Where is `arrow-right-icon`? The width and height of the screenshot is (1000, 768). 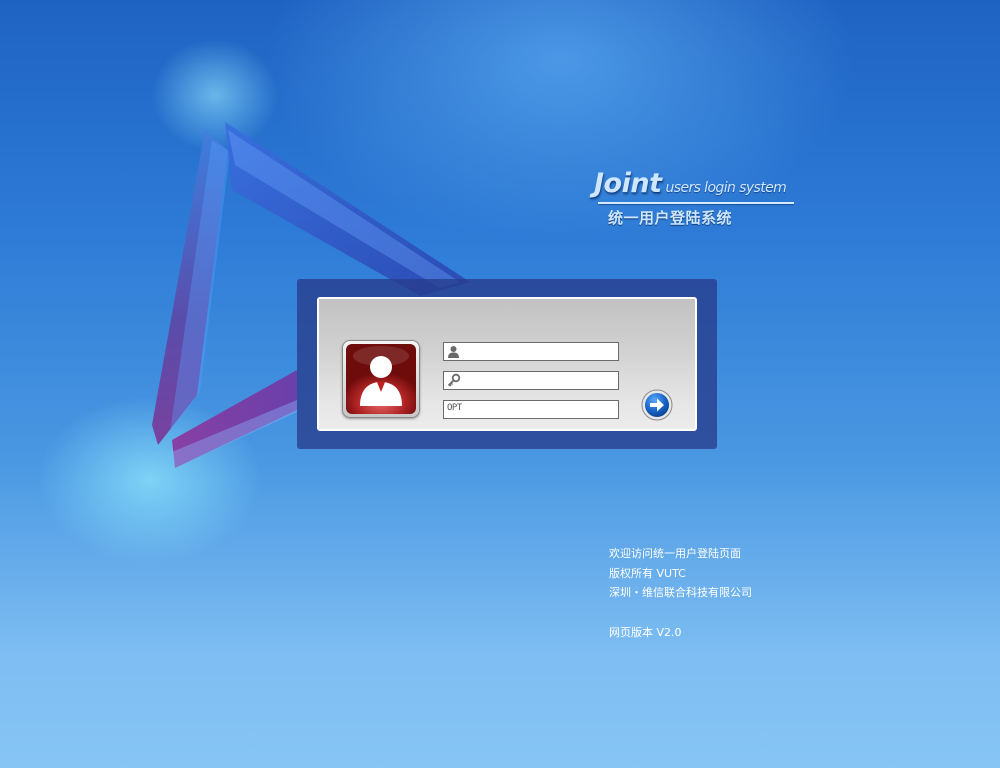
arrow-right-icon is located at coordinates (657, 405).